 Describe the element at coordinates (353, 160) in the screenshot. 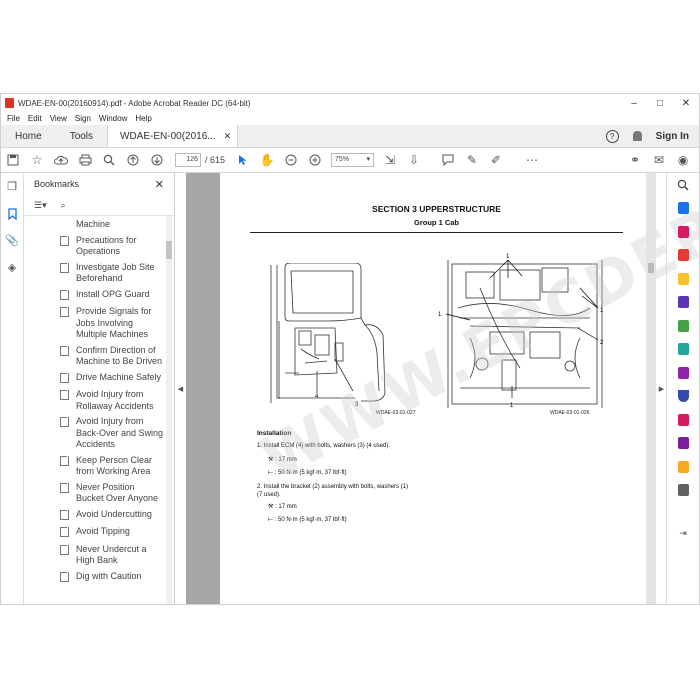

I see `zoom-level-select: 75%` at that location.